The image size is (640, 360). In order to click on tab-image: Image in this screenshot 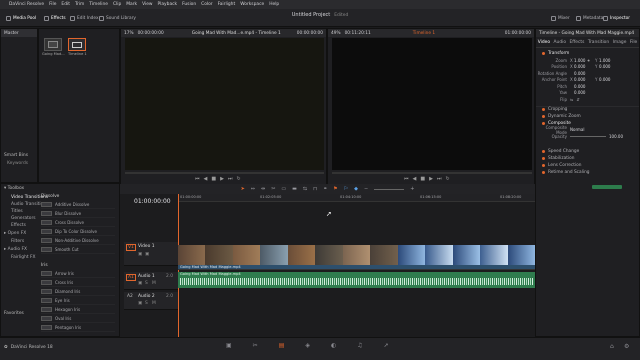, I will do `click(620, 42)`.